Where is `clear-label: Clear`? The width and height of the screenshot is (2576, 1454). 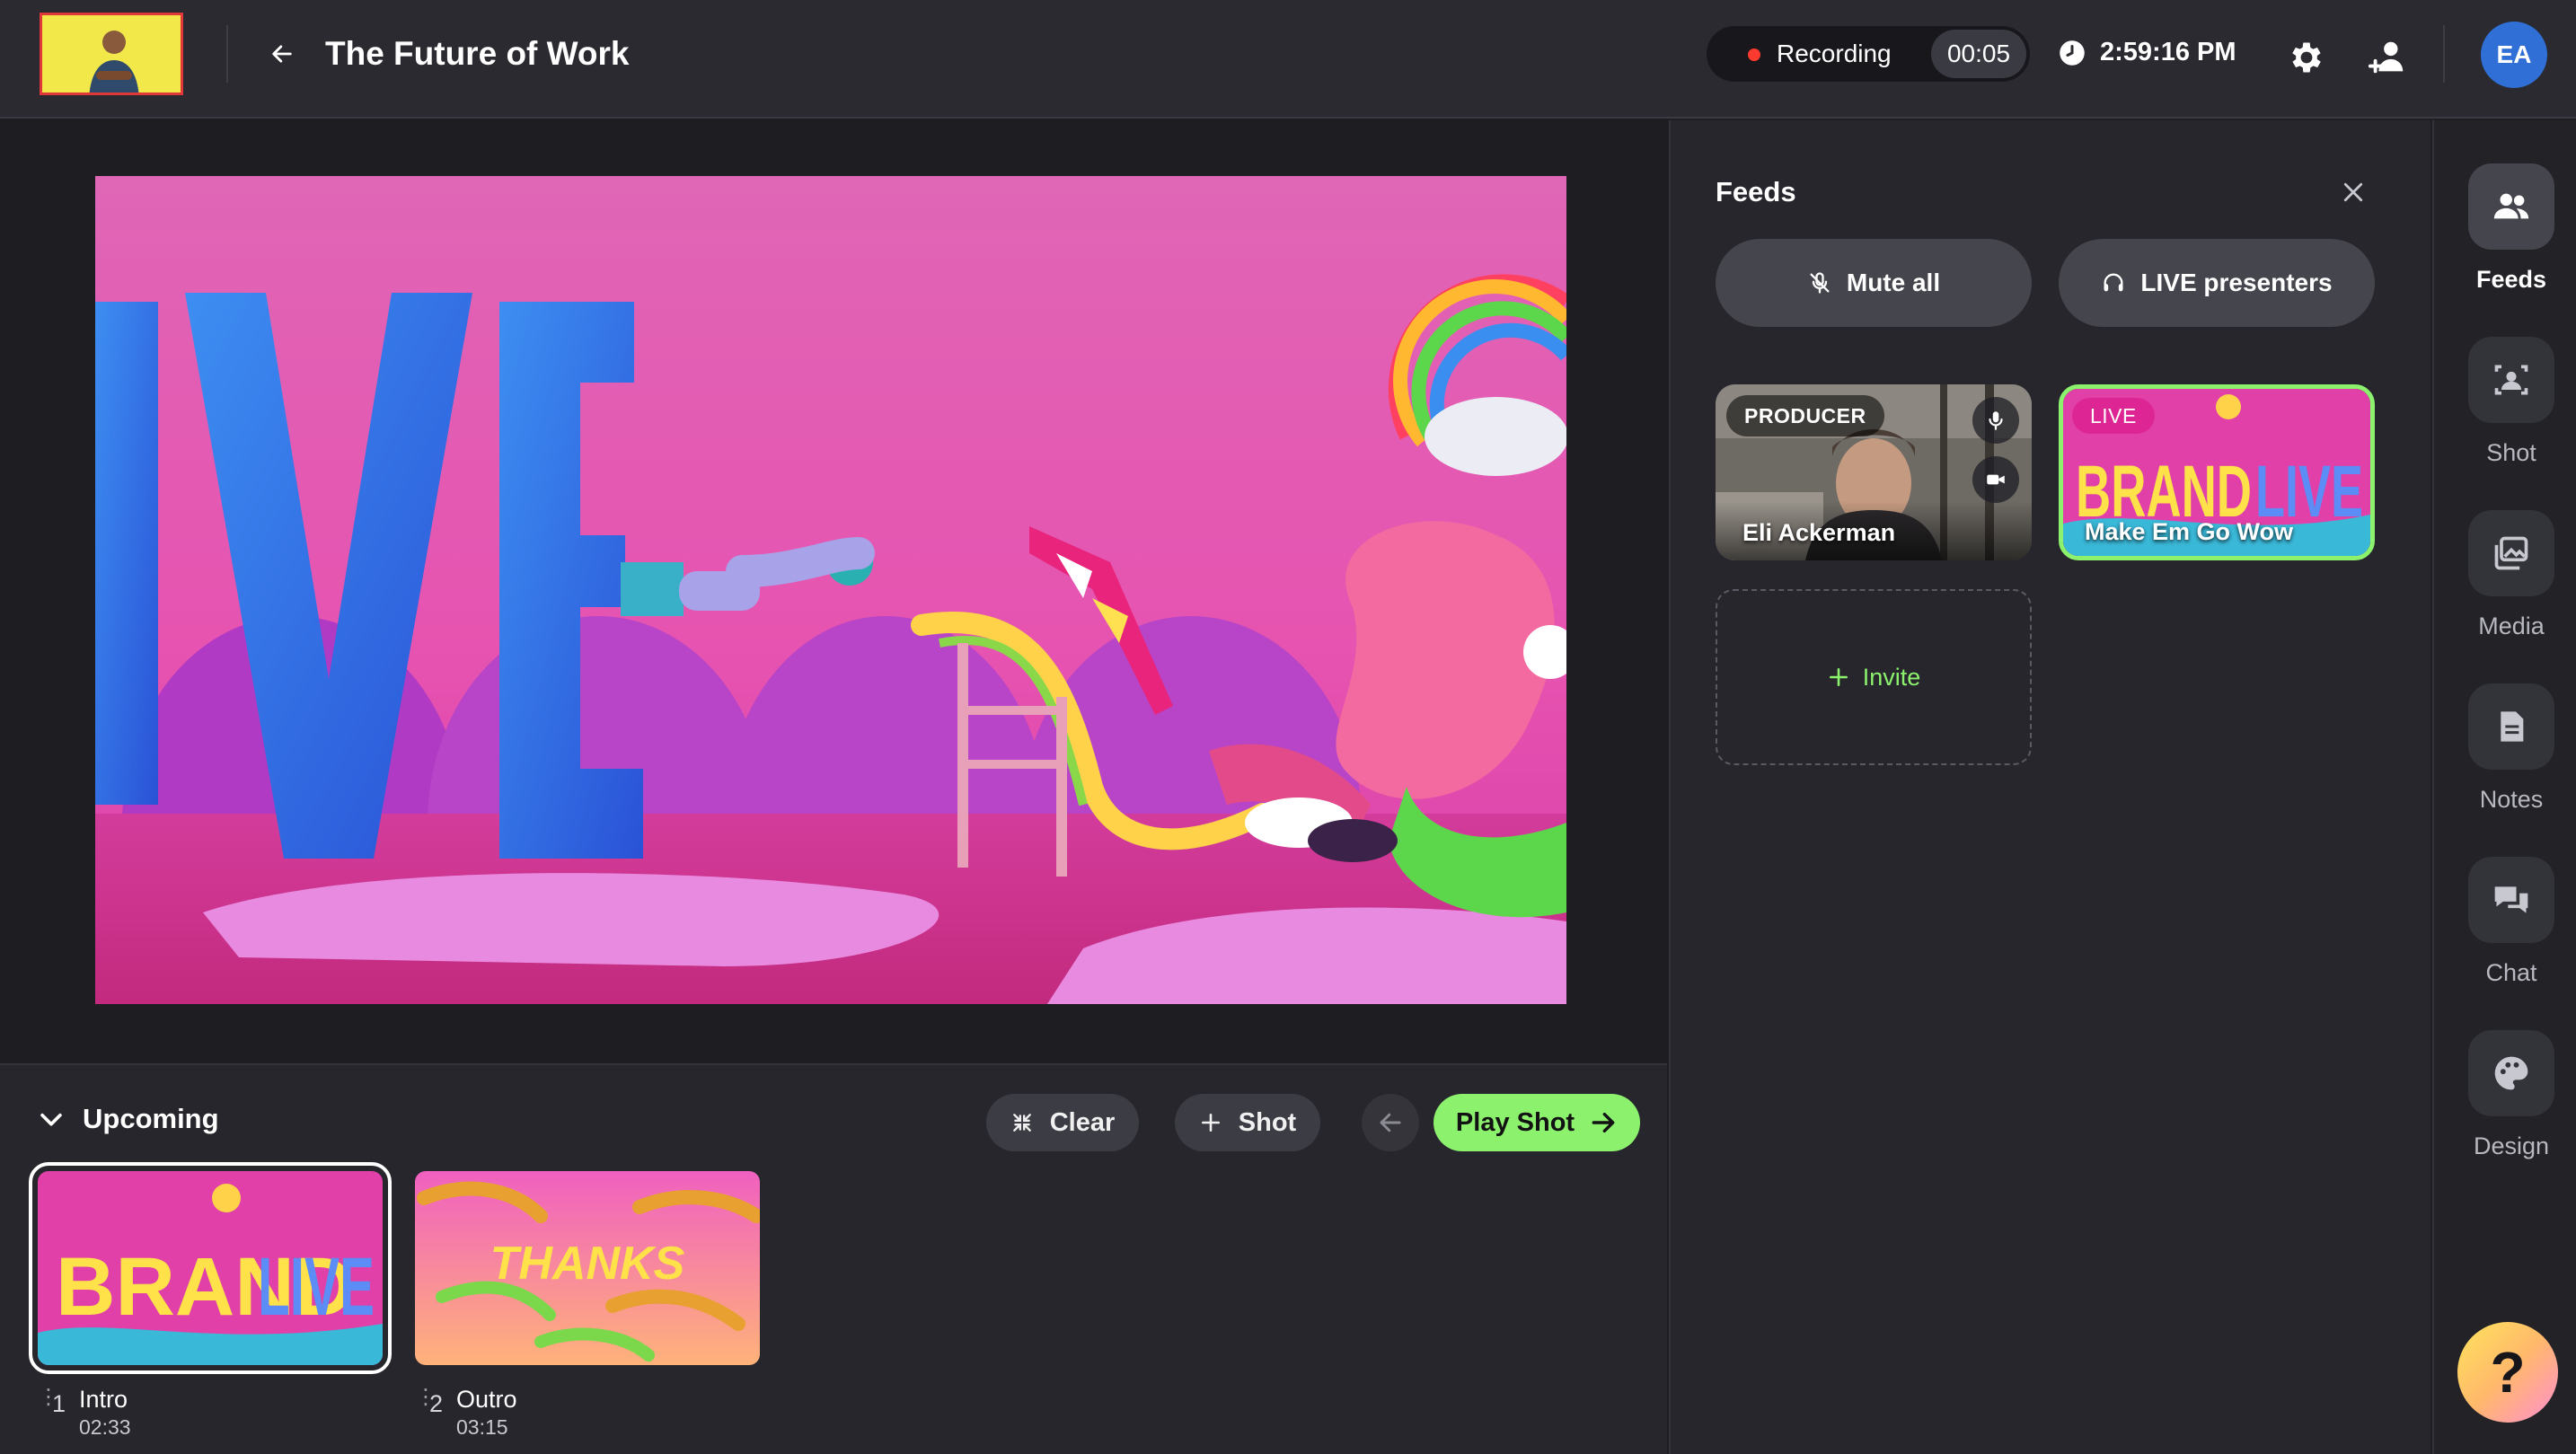 clear-label: Clear is located at coordinates (1082, 1122).